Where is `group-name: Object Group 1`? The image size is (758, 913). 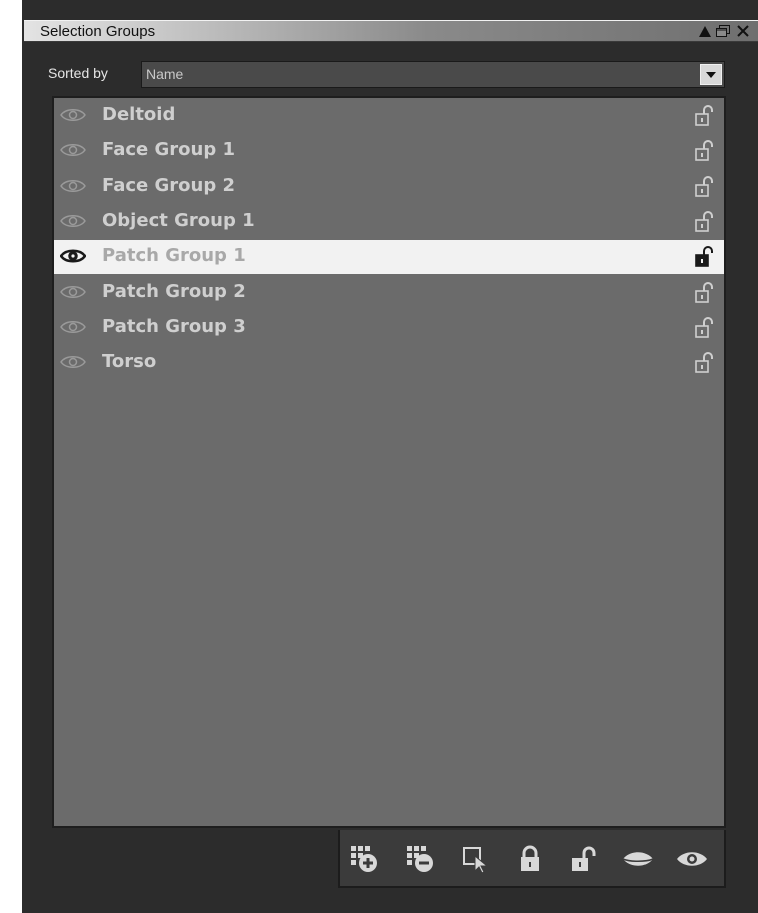
group-name: Object Group 1 is located at coordinates (178, 220).